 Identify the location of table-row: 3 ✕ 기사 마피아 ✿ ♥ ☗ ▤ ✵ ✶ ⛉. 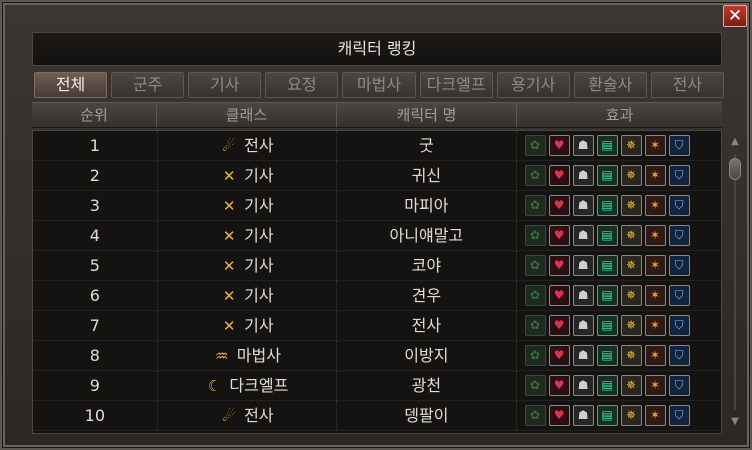
(377, 205).